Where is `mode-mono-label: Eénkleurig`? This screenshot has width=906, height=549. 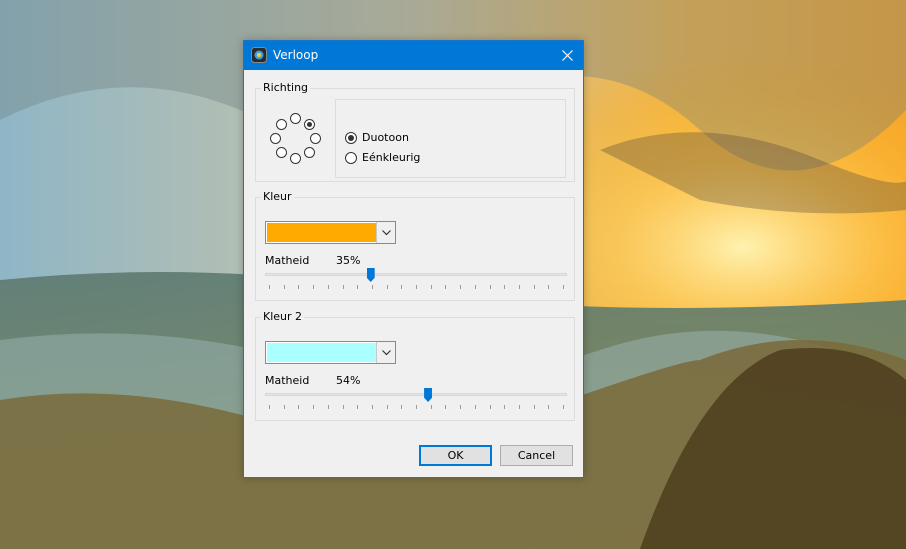
mode-mono-label: Eénkleurig is located at coordinates (391, 157).